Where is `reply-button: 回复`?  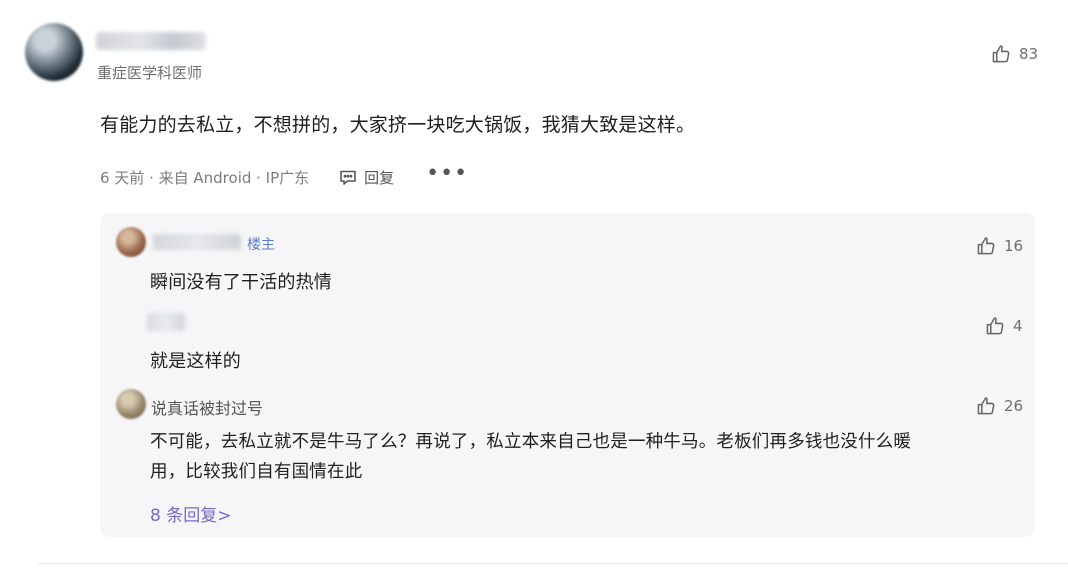
reply-button: 回复 is located at coordinates (366, 177).